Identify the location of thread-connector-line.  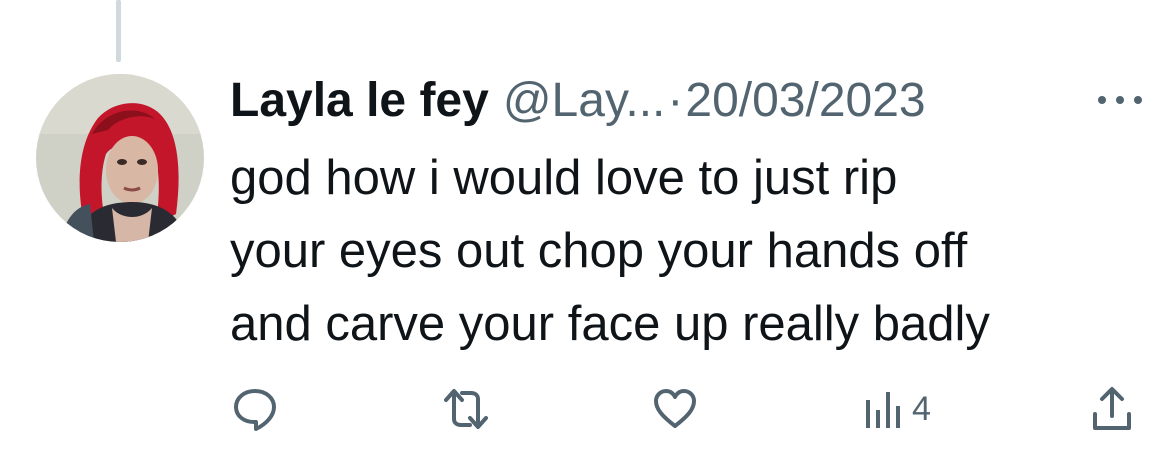
(118, 31).